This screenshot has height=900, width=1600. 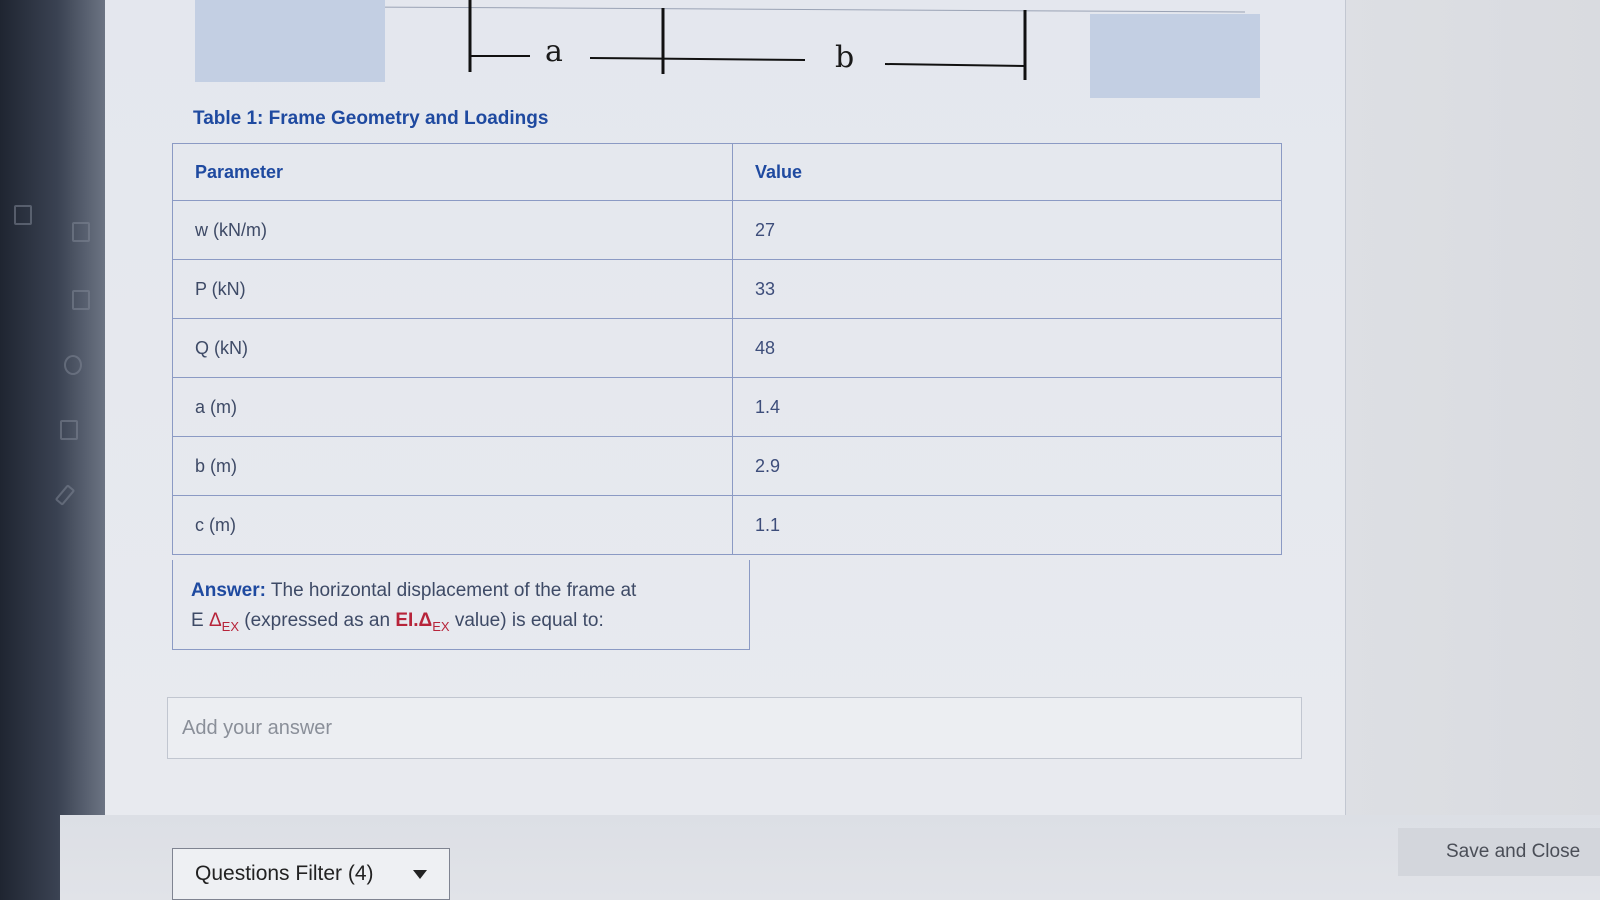 I want to click on questions-filter-dropdown: Questions Filter (4), so click(x=311, y=874).